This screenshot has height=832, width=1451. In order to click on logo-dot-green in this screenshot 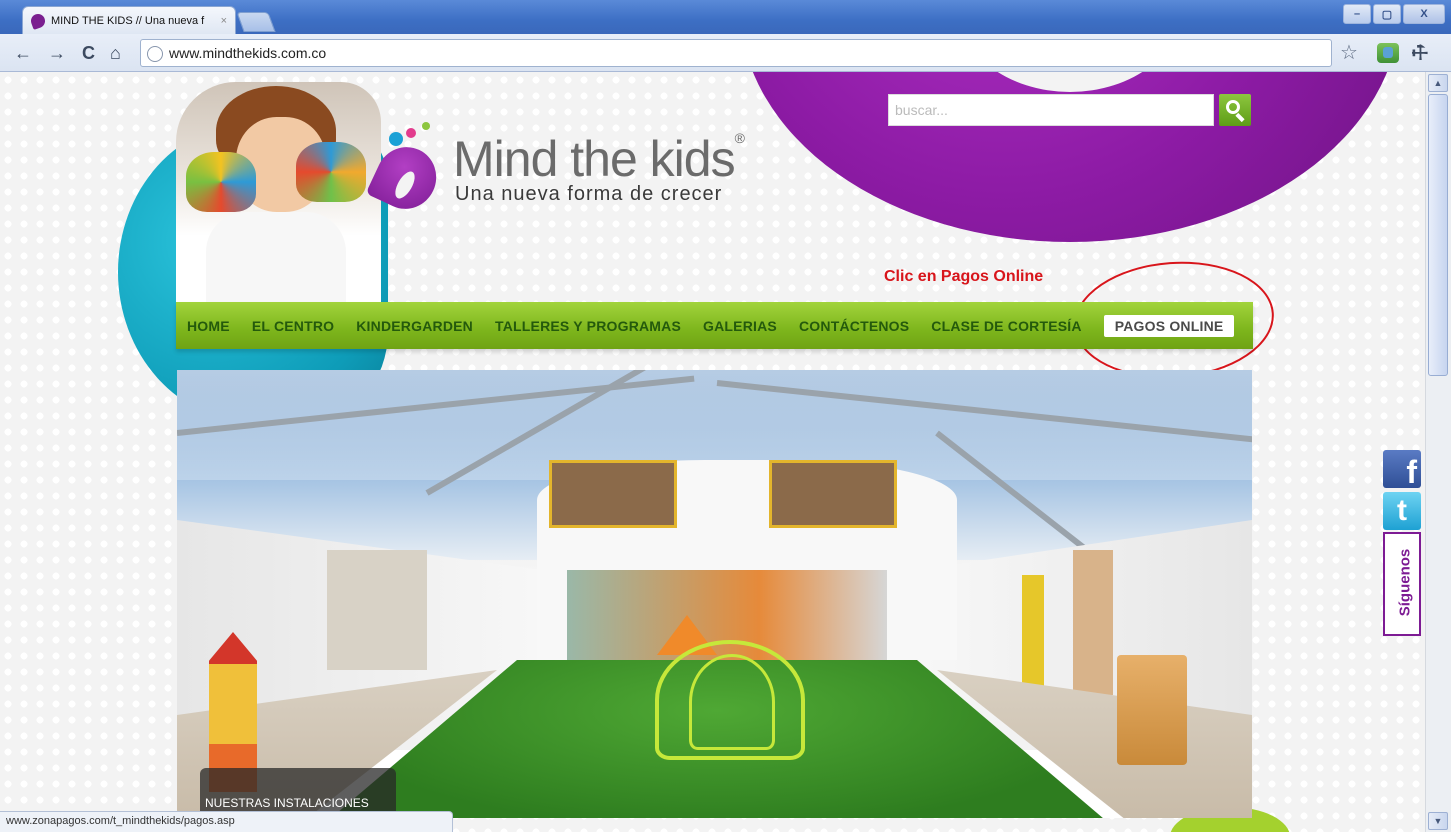, I will do `click(426, 126)`.